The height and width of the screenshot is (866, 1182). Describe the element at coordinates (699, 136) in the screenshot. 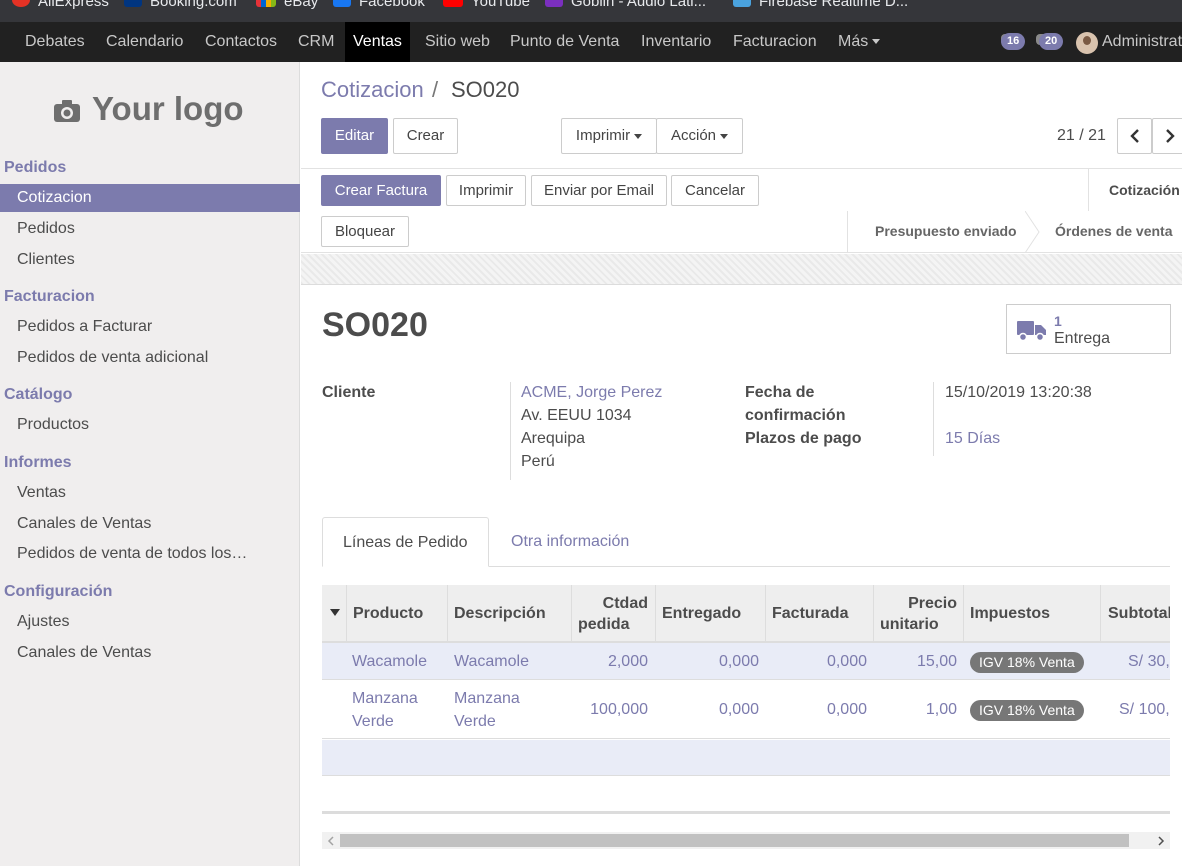

I see `action-dropdown: Acción` at that location.